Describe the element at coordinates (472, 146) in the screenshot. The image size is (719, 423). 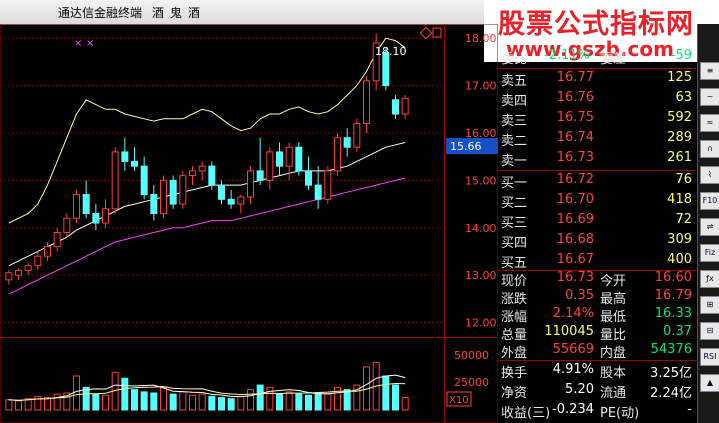
I see `current-price-tag: 15.66` at that location.